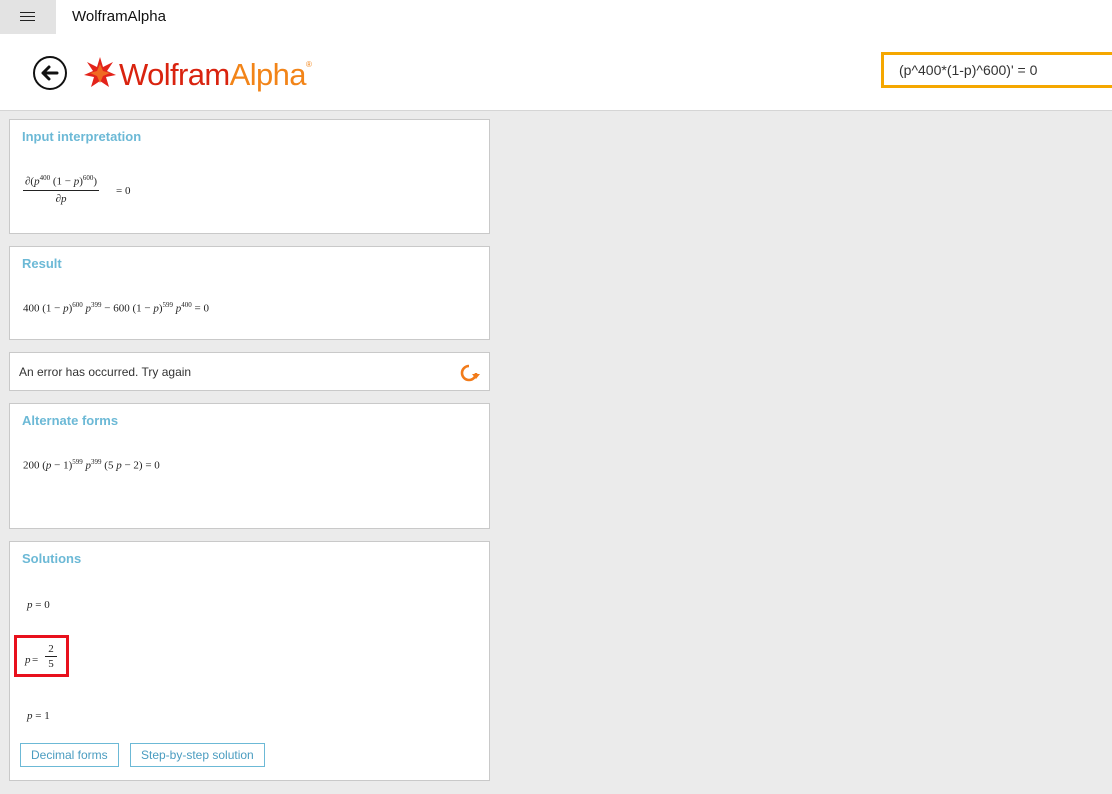  Describe the element at coordinates (70, 420) in the screenshot. I see `pod-title: Alternate forms` at that location.